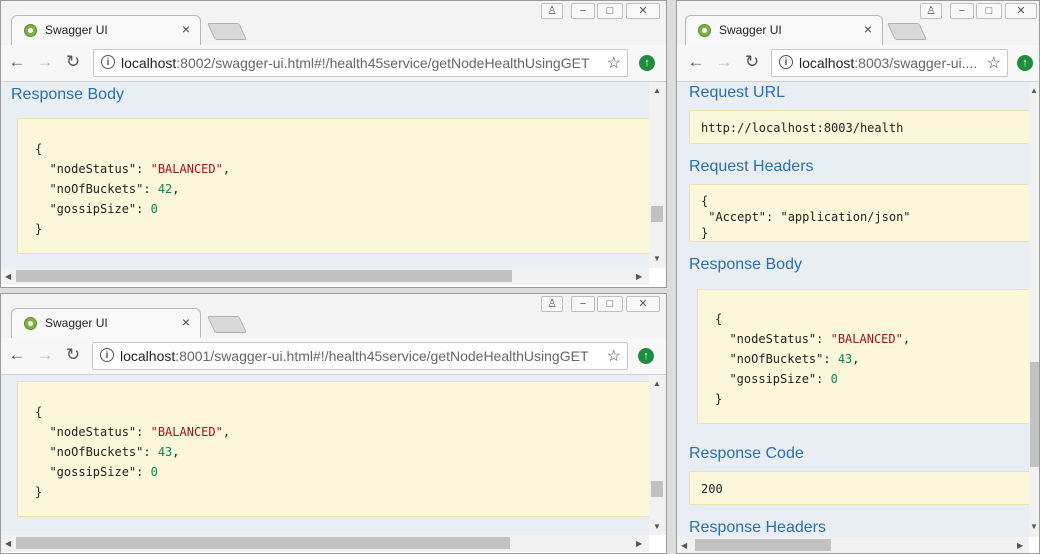 Image resolution: width=1040 pixels, height=554 pixels. I want to click on request-url-title: Request URL, so click(737, 92).